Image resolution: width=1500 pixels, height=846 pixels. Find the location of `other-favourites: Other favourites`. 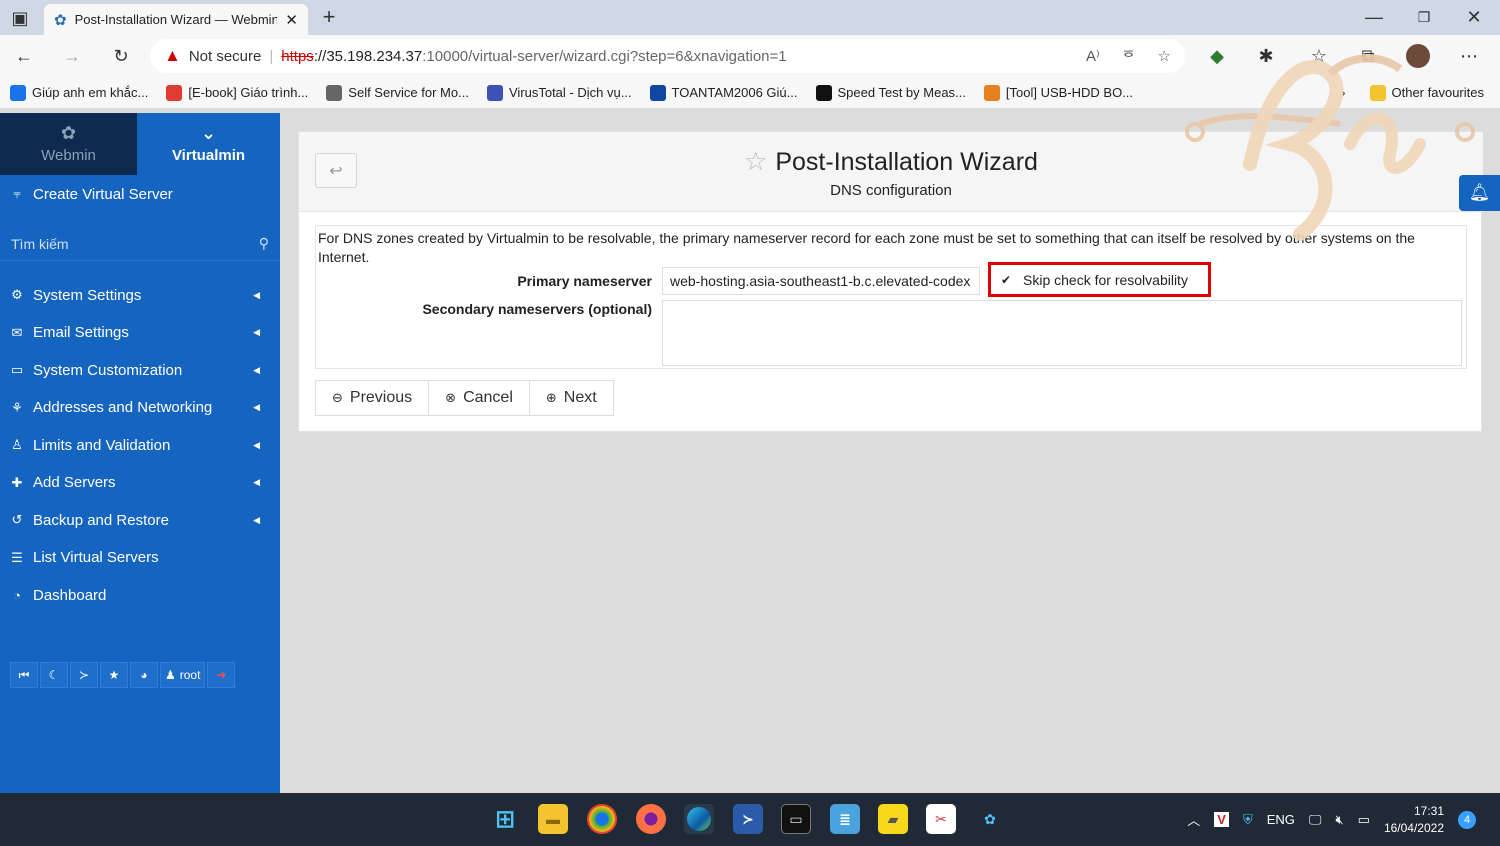

other-favourites: Other favourites is located at coordinates (1427, 92).